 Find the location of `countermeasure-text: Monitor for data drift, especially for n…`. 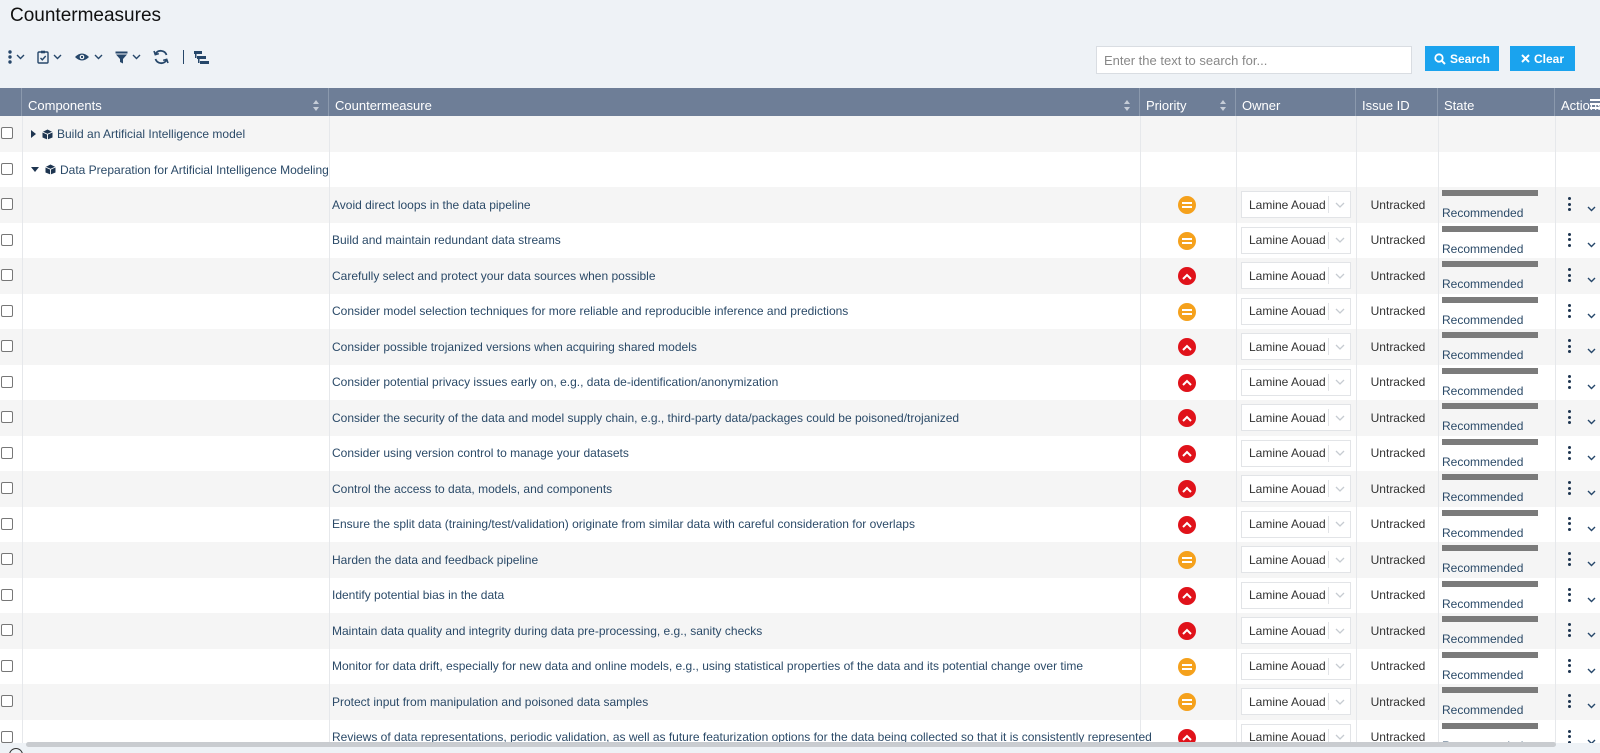

countermeasure-text: Monitor for data drift, especially for n… is located at coordinates (707, 667).